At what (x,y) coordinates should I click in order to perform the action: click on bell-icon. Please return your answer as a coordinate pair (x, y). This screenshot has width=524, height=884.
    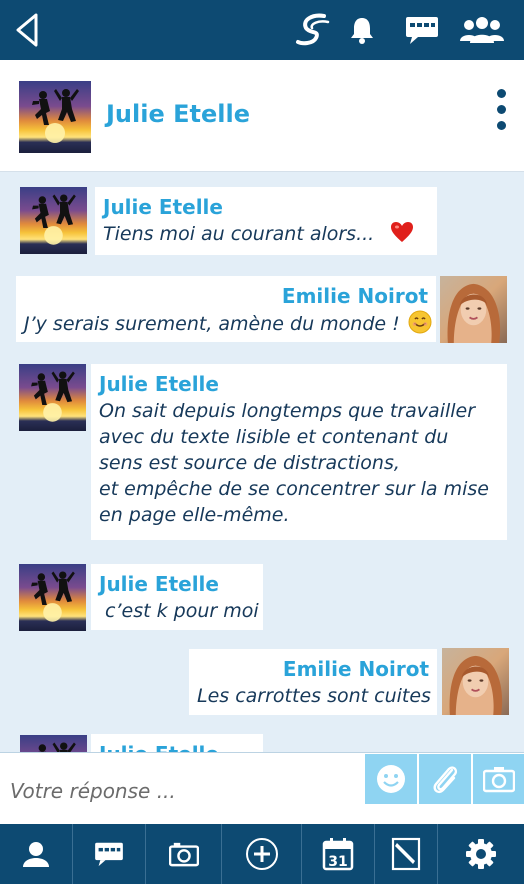
    Looking at the image, I should click on (362, 31).